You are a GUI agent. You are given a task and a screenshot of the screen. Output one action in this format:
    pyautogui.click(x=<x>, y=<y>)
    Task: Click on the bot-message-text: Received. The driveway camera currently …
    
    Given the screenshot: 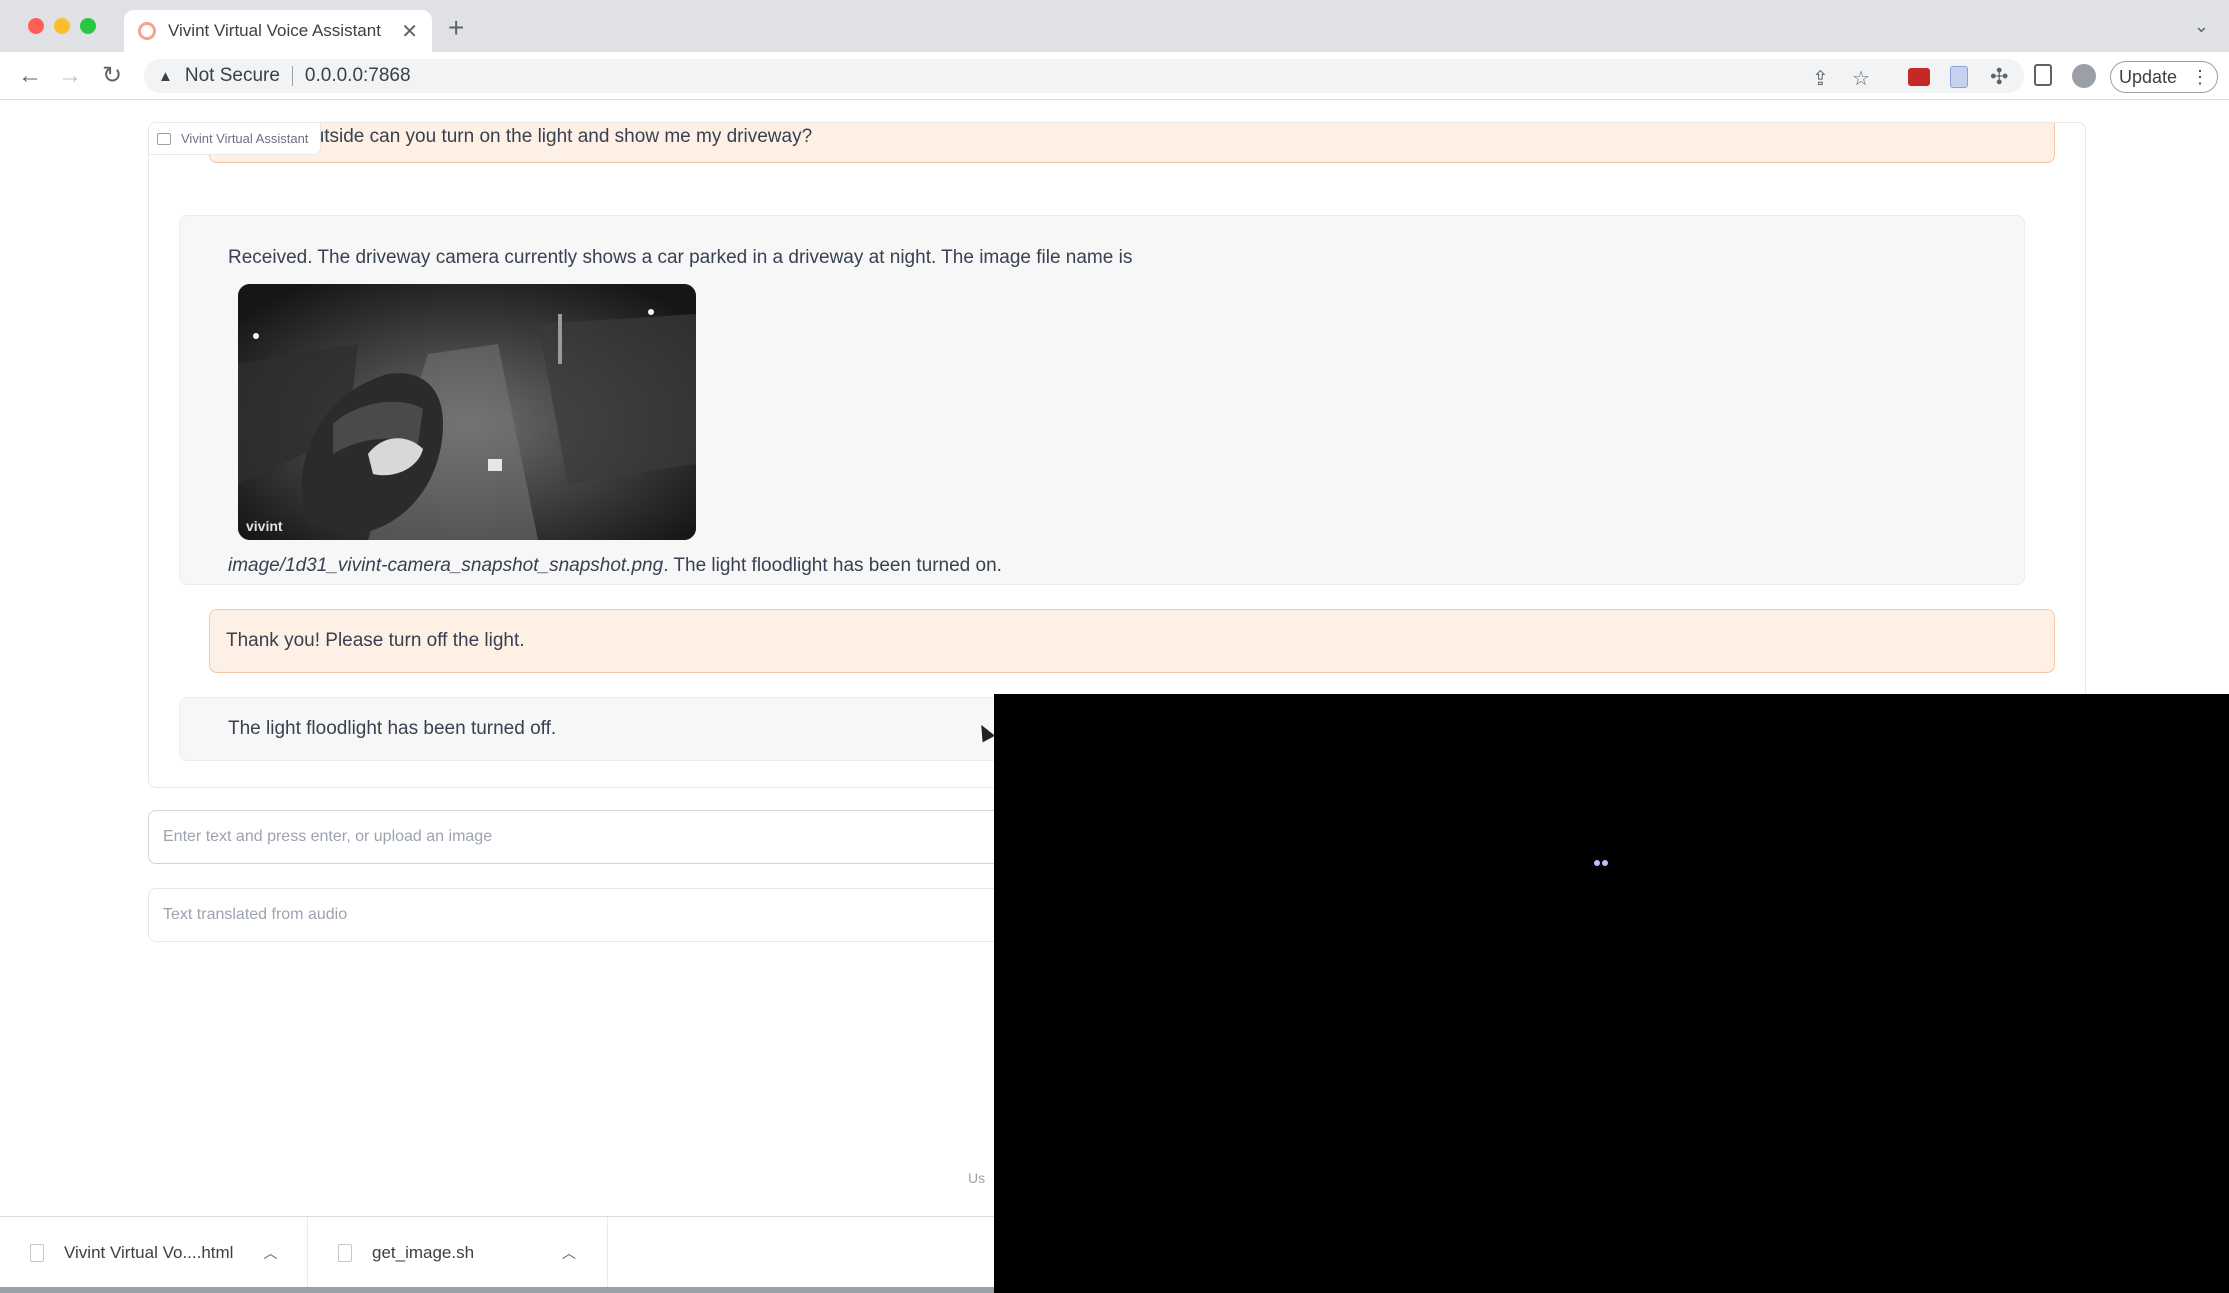 What is the action you would take?
    pyautogui.click(x=680, y=257)
    